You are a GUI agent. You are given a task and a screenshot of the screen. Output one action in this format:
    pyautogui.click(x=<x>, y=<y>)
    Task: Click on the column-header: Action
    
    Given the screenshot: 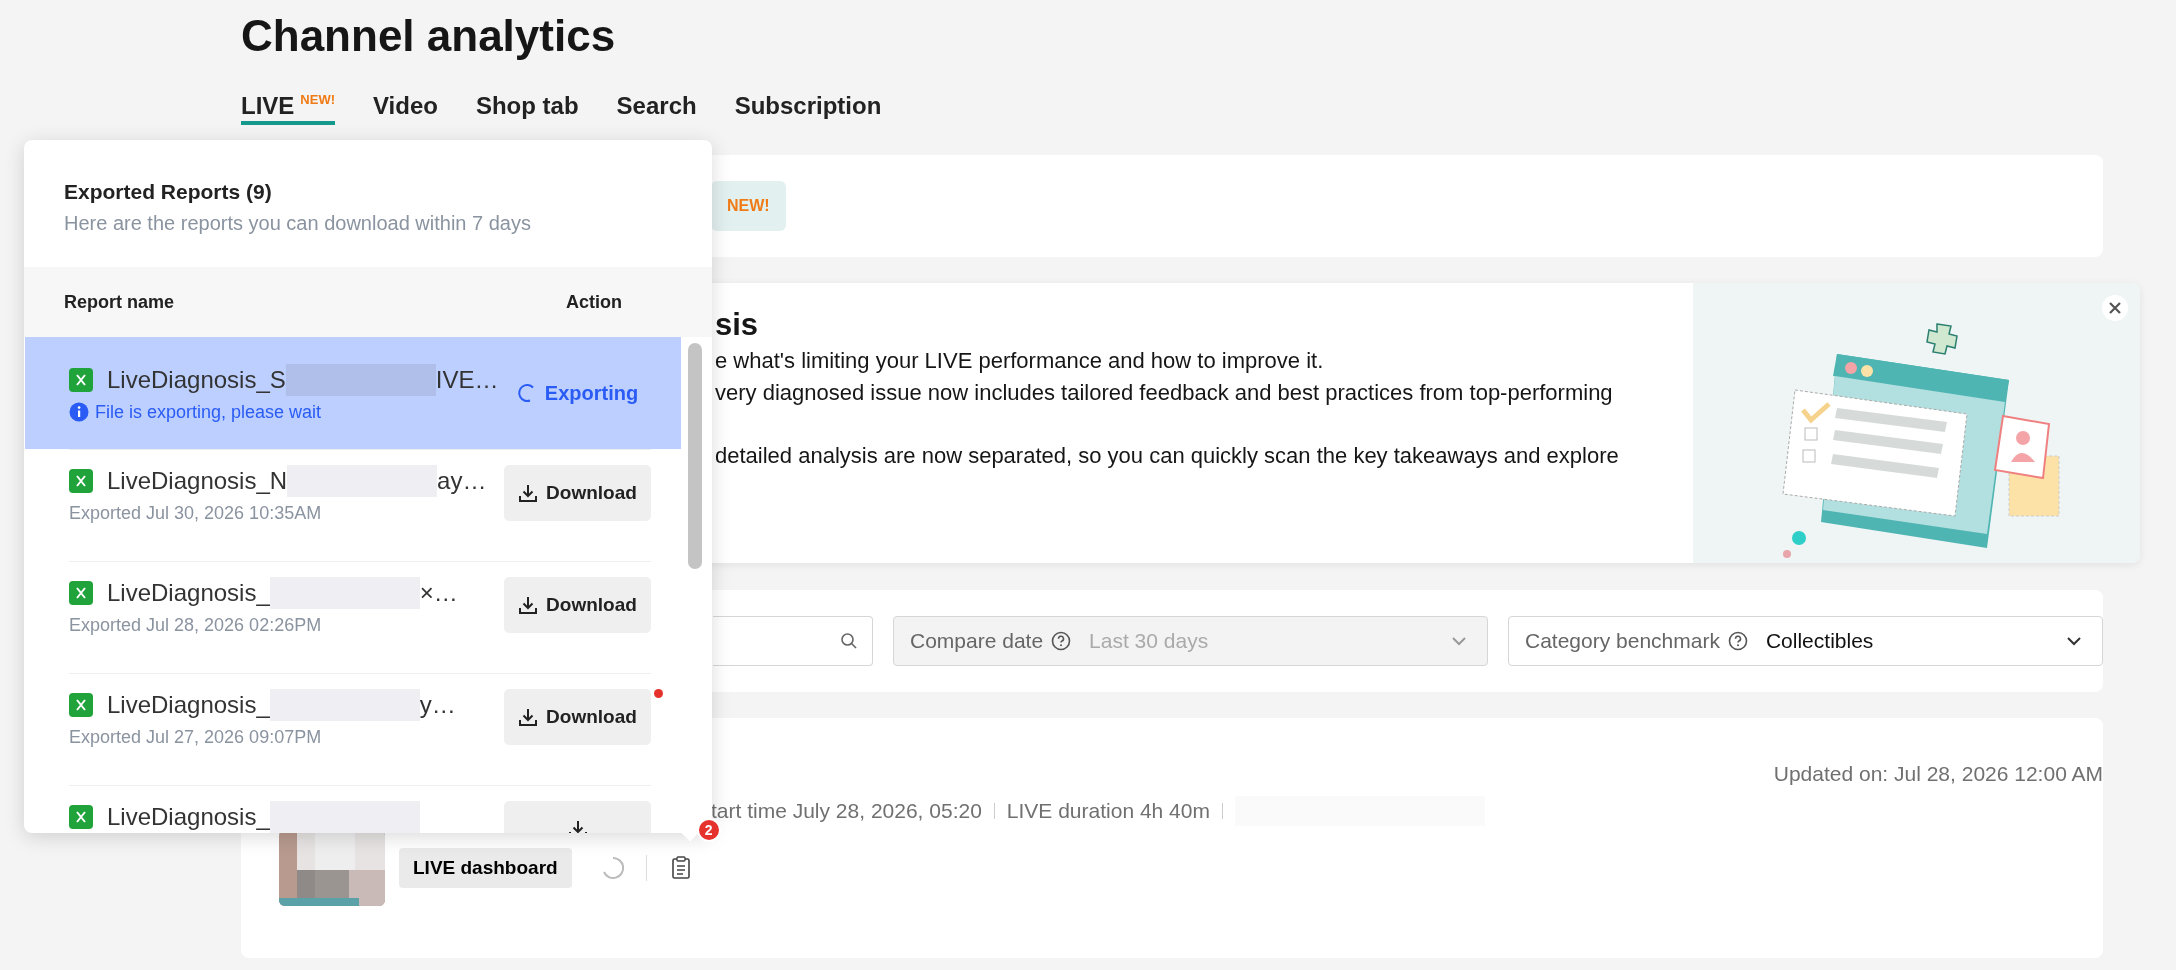 What is the action you would take?
    pyautogui.click(x=594, y=302)
    